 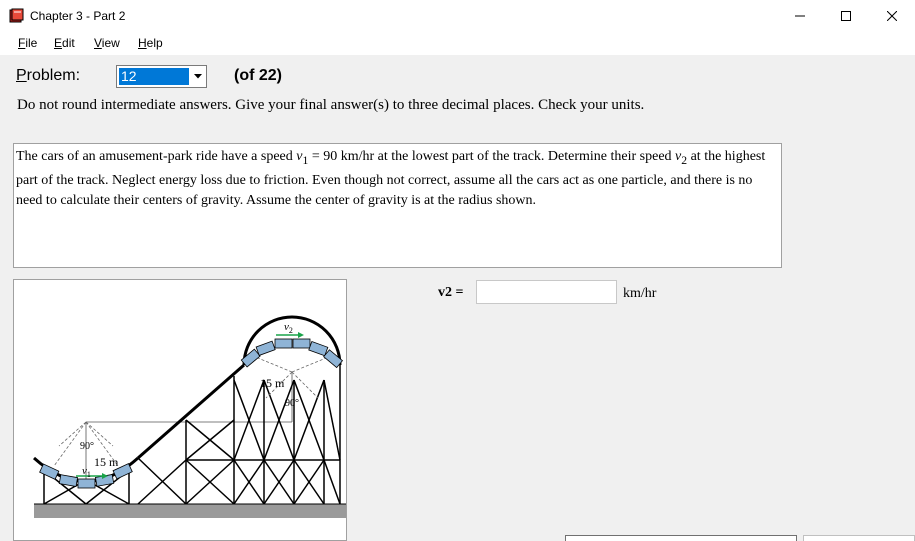 I want to click on maximize-button, so click(x=846, y=15).